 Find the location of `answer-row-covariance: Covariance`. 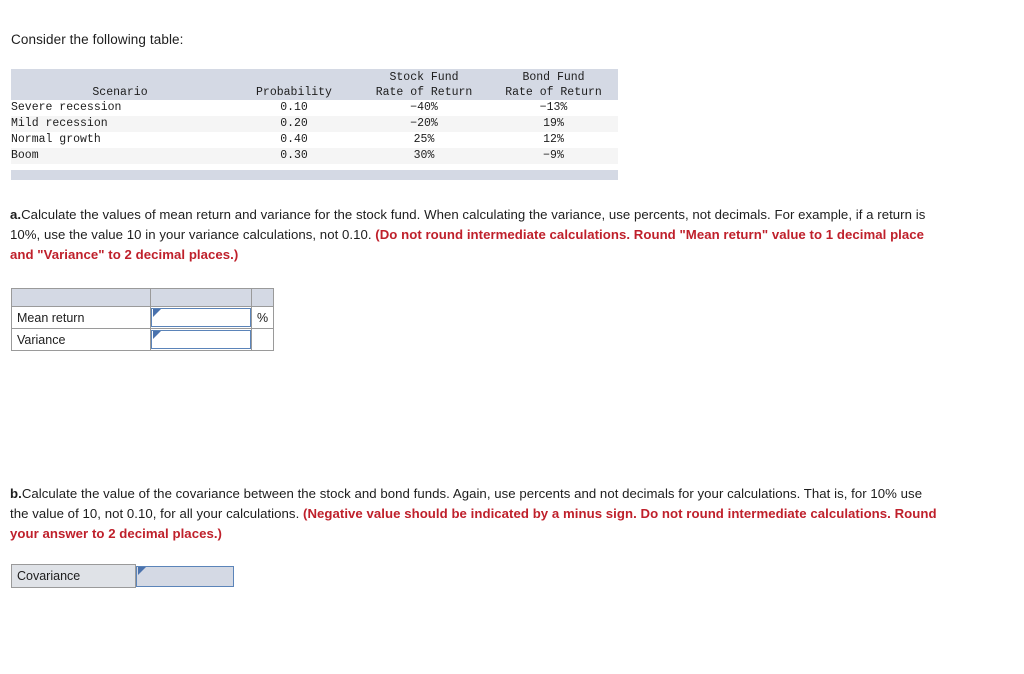

answer-row-covariance: Covariance is located at coordinates (122, 576).